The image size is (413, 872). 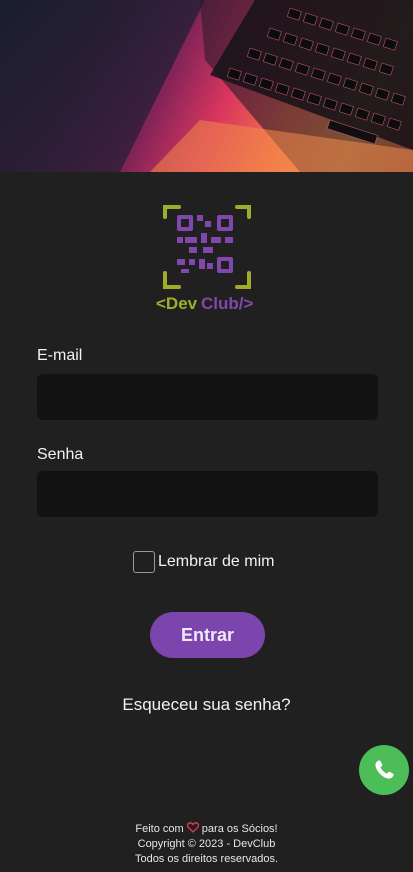 What do you see at coordinates (207, 247) in the screenshot?
I see `qr-code-icon` at bounding box center [207, 247].